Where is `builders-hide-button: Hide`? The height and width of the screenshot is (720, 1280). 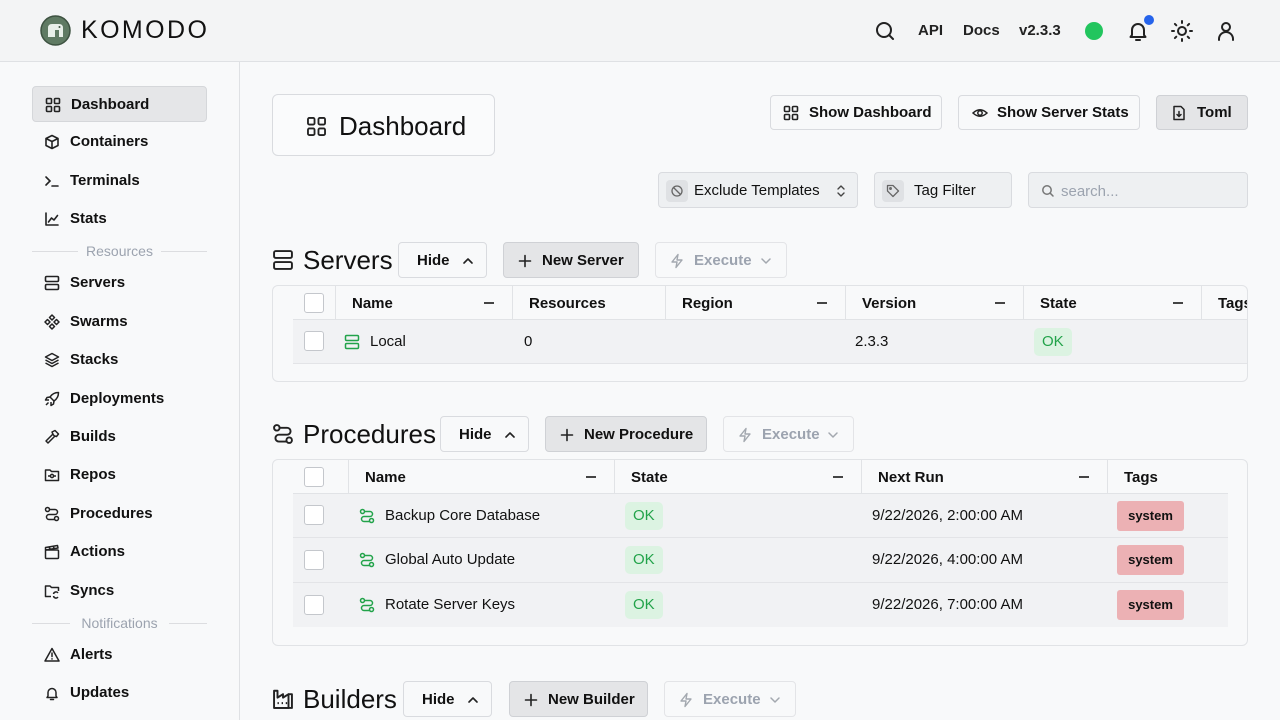
builders-hide-button: Hide is located at coordinates (447, 699).